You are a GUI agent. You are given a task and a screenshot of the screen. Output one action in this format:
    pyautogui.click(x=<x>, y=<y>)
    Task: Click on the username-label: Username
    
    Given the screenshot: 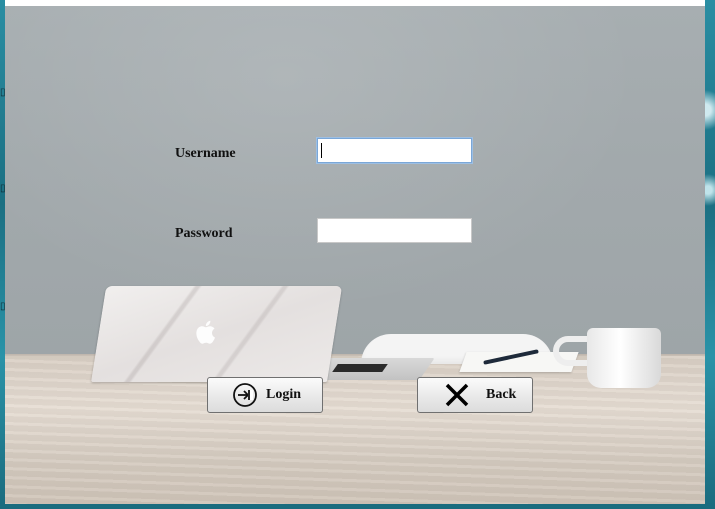 What is the action you would take?
    pyautogui.click(x=205, y=153)
    